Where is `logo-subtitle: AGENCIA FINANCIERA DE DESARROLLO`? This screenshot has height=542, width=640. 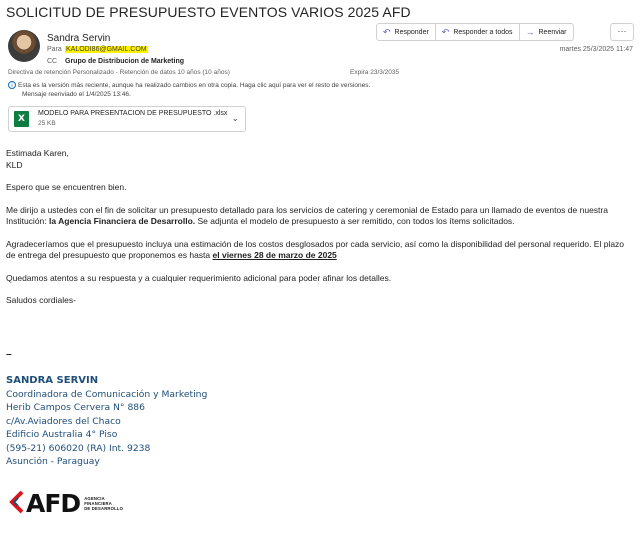 logo-subtitle: AGENCIA FINANCIERA DE DESARROLLO is located at coordinates (103, 503).